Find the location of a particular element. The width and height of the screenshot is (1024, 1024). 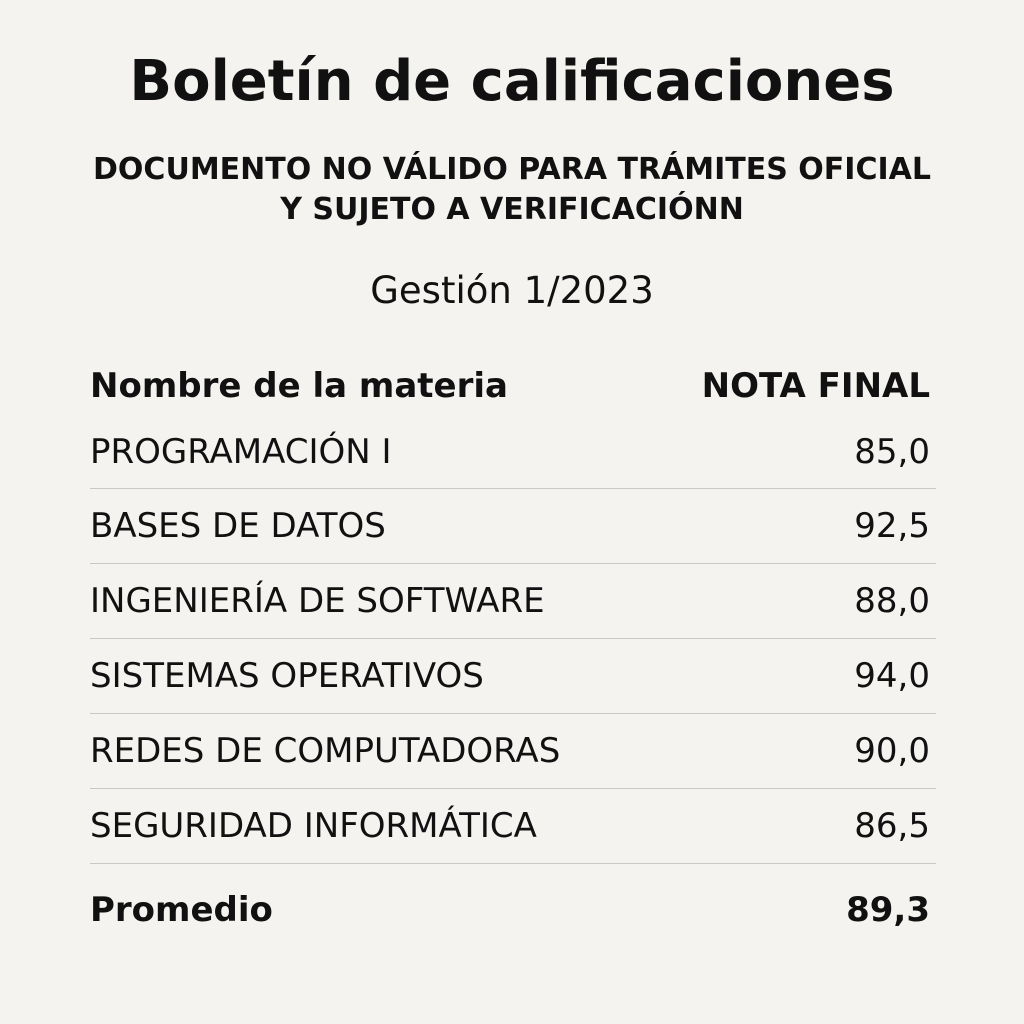

average-value: 89,3 is located at coordinates (888, 910).